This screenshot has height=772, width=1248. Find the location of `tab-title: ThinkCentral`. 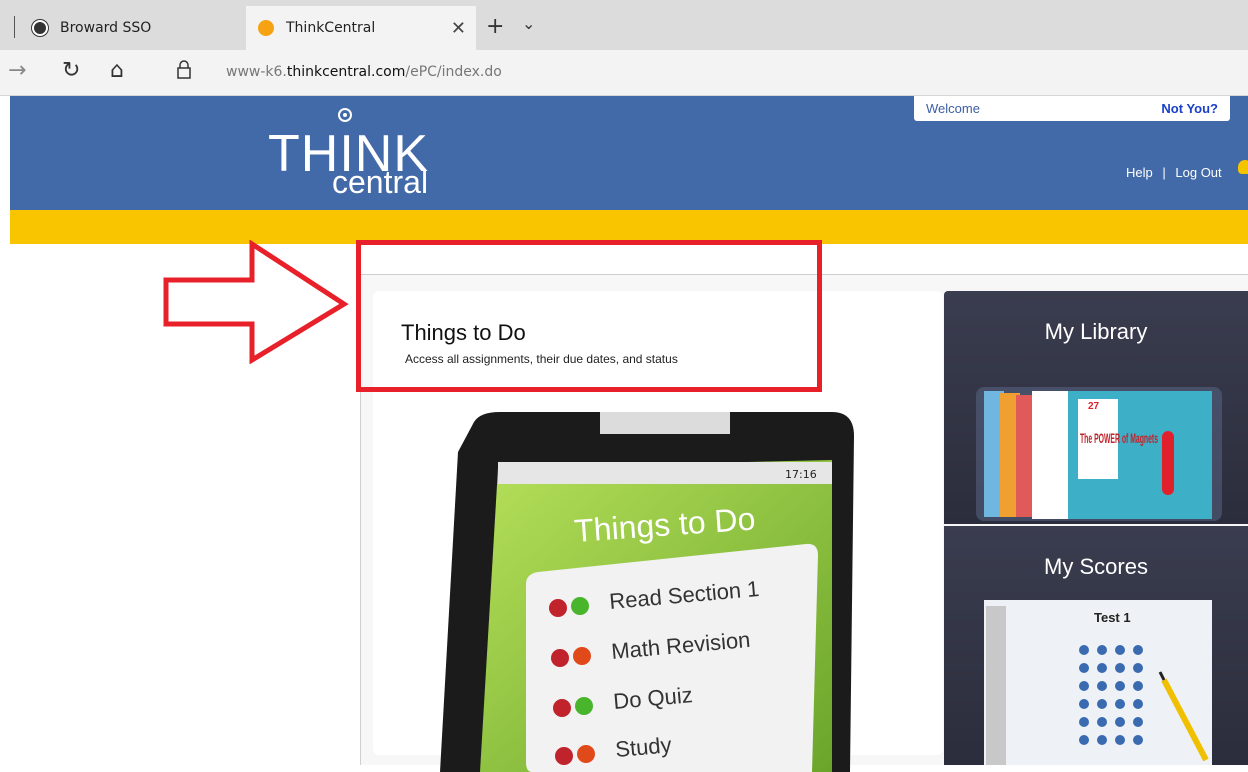

tab-title: ThinkCentral is located at coordinates (331, 28).